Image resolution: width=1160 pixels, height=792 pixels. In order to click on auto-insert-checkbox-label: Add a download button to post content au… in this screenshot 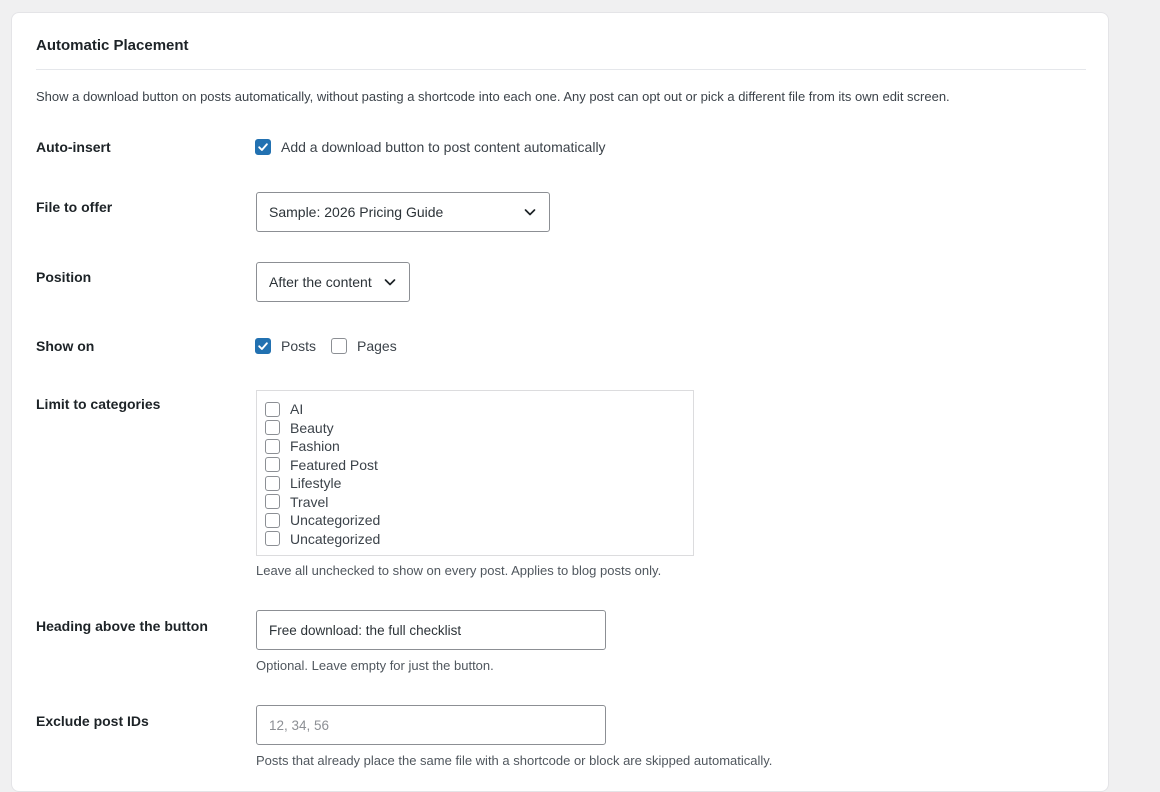, I will do `click(443, 147)`.